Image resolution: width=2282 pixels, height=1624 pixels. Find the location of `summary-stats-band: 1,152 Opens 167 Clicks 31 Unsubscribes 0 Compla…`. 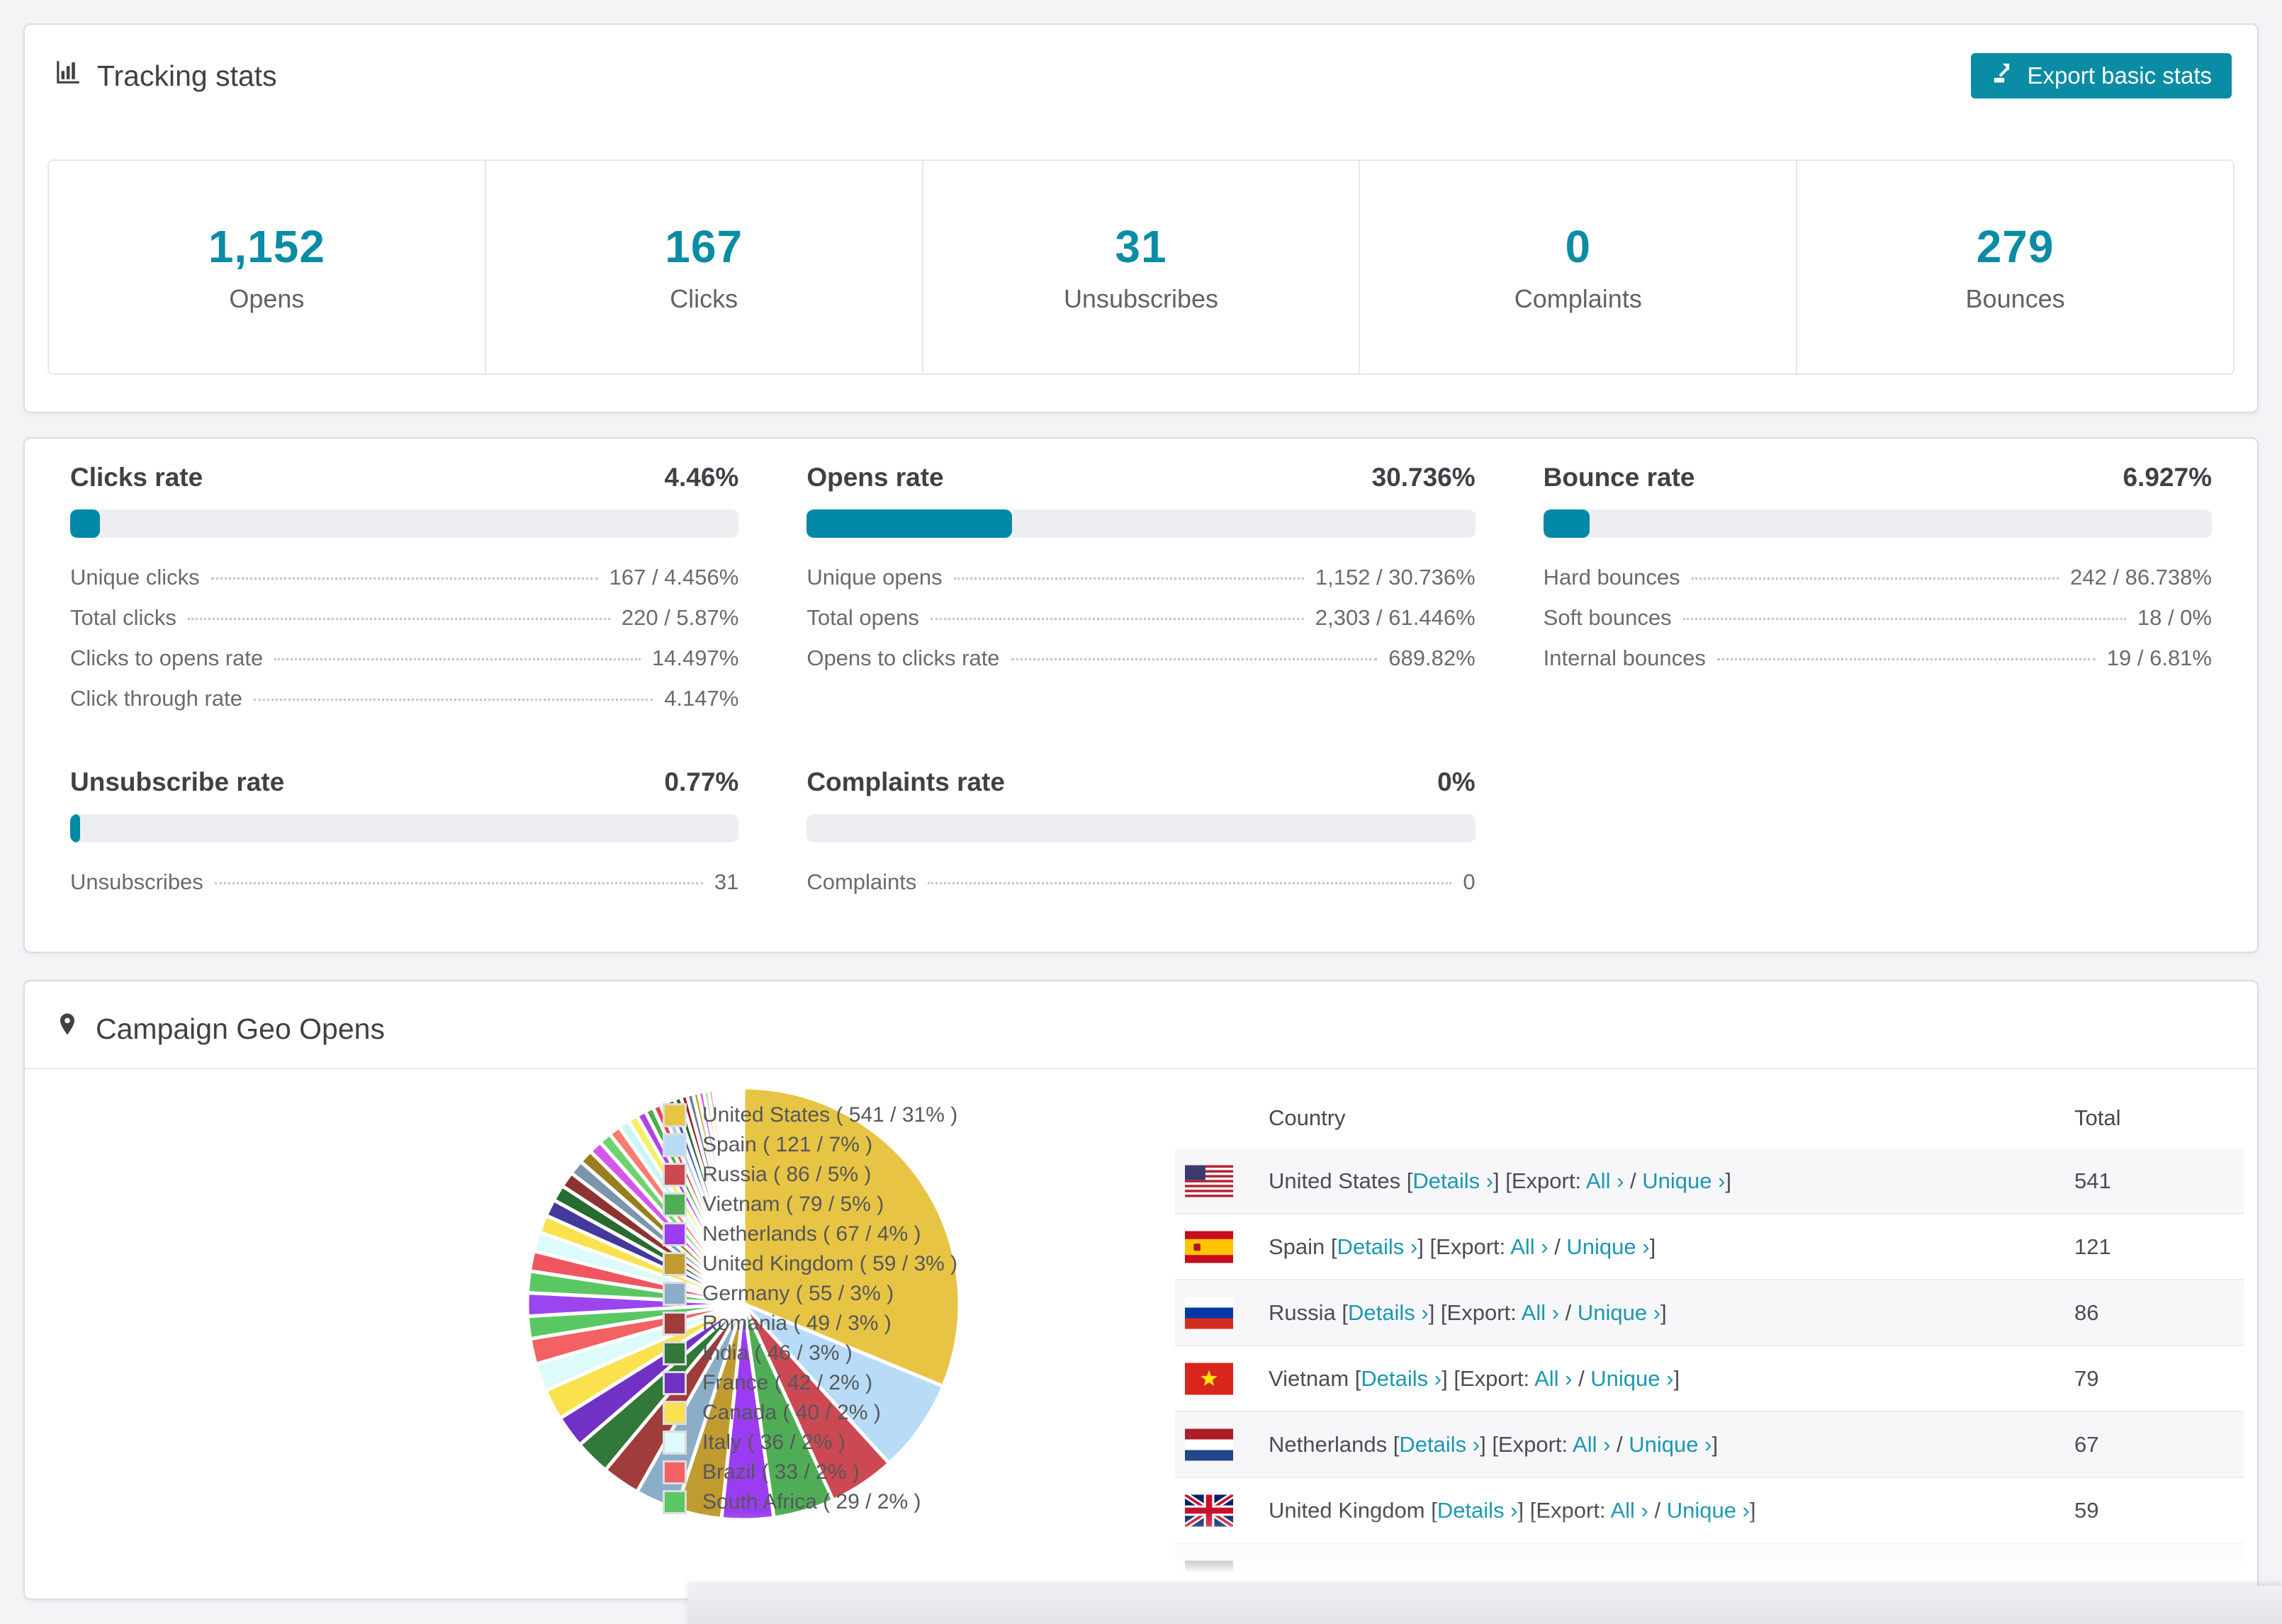

summary-stats-band: 1,152 Opens 167 Clicks 31 Unsubscribes 0 Compla… is located at coordinates (1141, 267).